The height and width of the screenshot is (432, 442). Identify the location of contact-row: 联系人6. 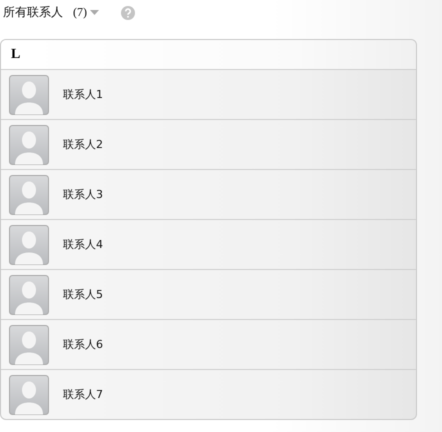
(208, 345).